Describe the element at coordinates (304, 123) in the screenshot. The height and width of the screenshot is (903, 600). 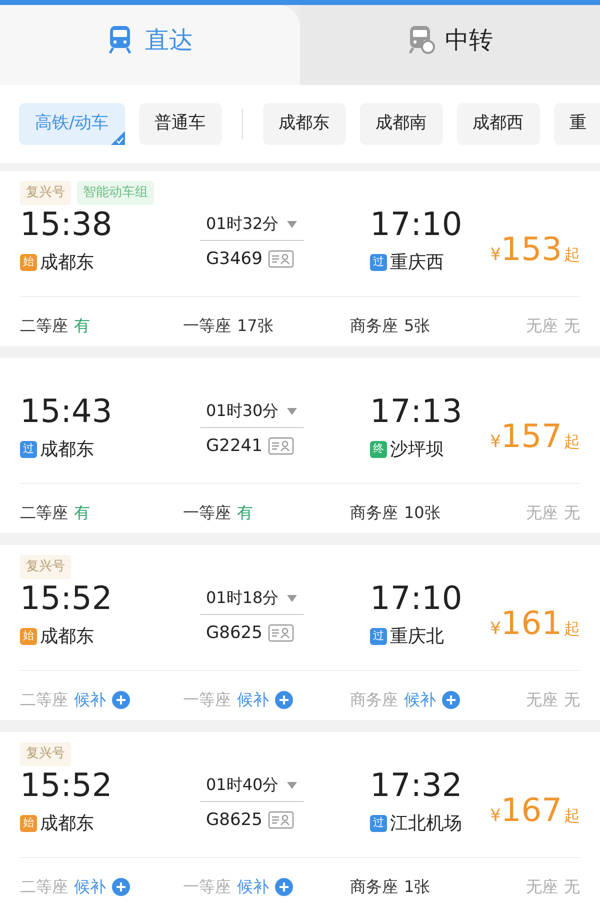
I see `filter-chip: 成都东` at that location.